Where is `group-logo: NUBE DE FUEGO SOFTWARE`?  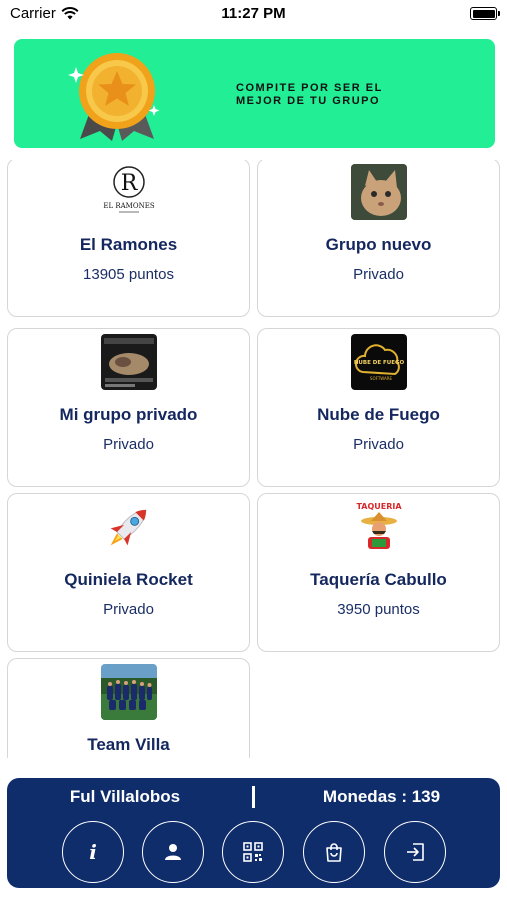 group-logo: NUBE DE FUEGO SOFTWARE is located at coordinates (379, 362).